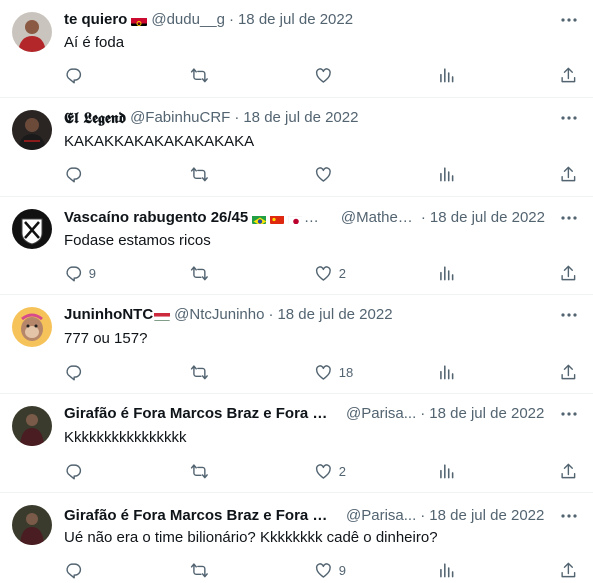 This screenshot has width=593, height=583. What do you see at coordinates (333, 372) in the screenshot?
I see `like-button: 18` at bounding box center [333, 372].